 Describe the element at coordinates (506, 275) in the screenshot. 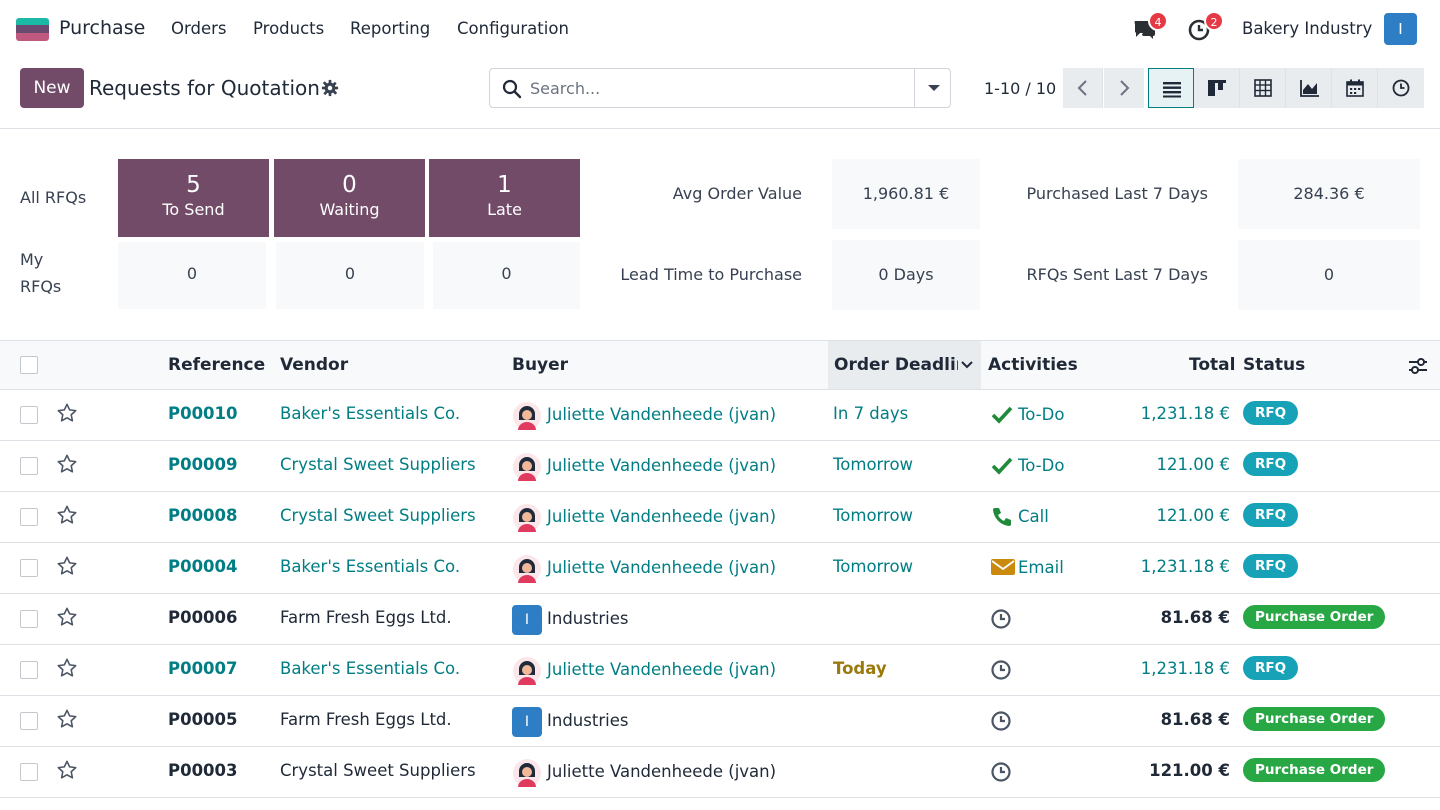

I see `my-late-cell: 0` at that location.